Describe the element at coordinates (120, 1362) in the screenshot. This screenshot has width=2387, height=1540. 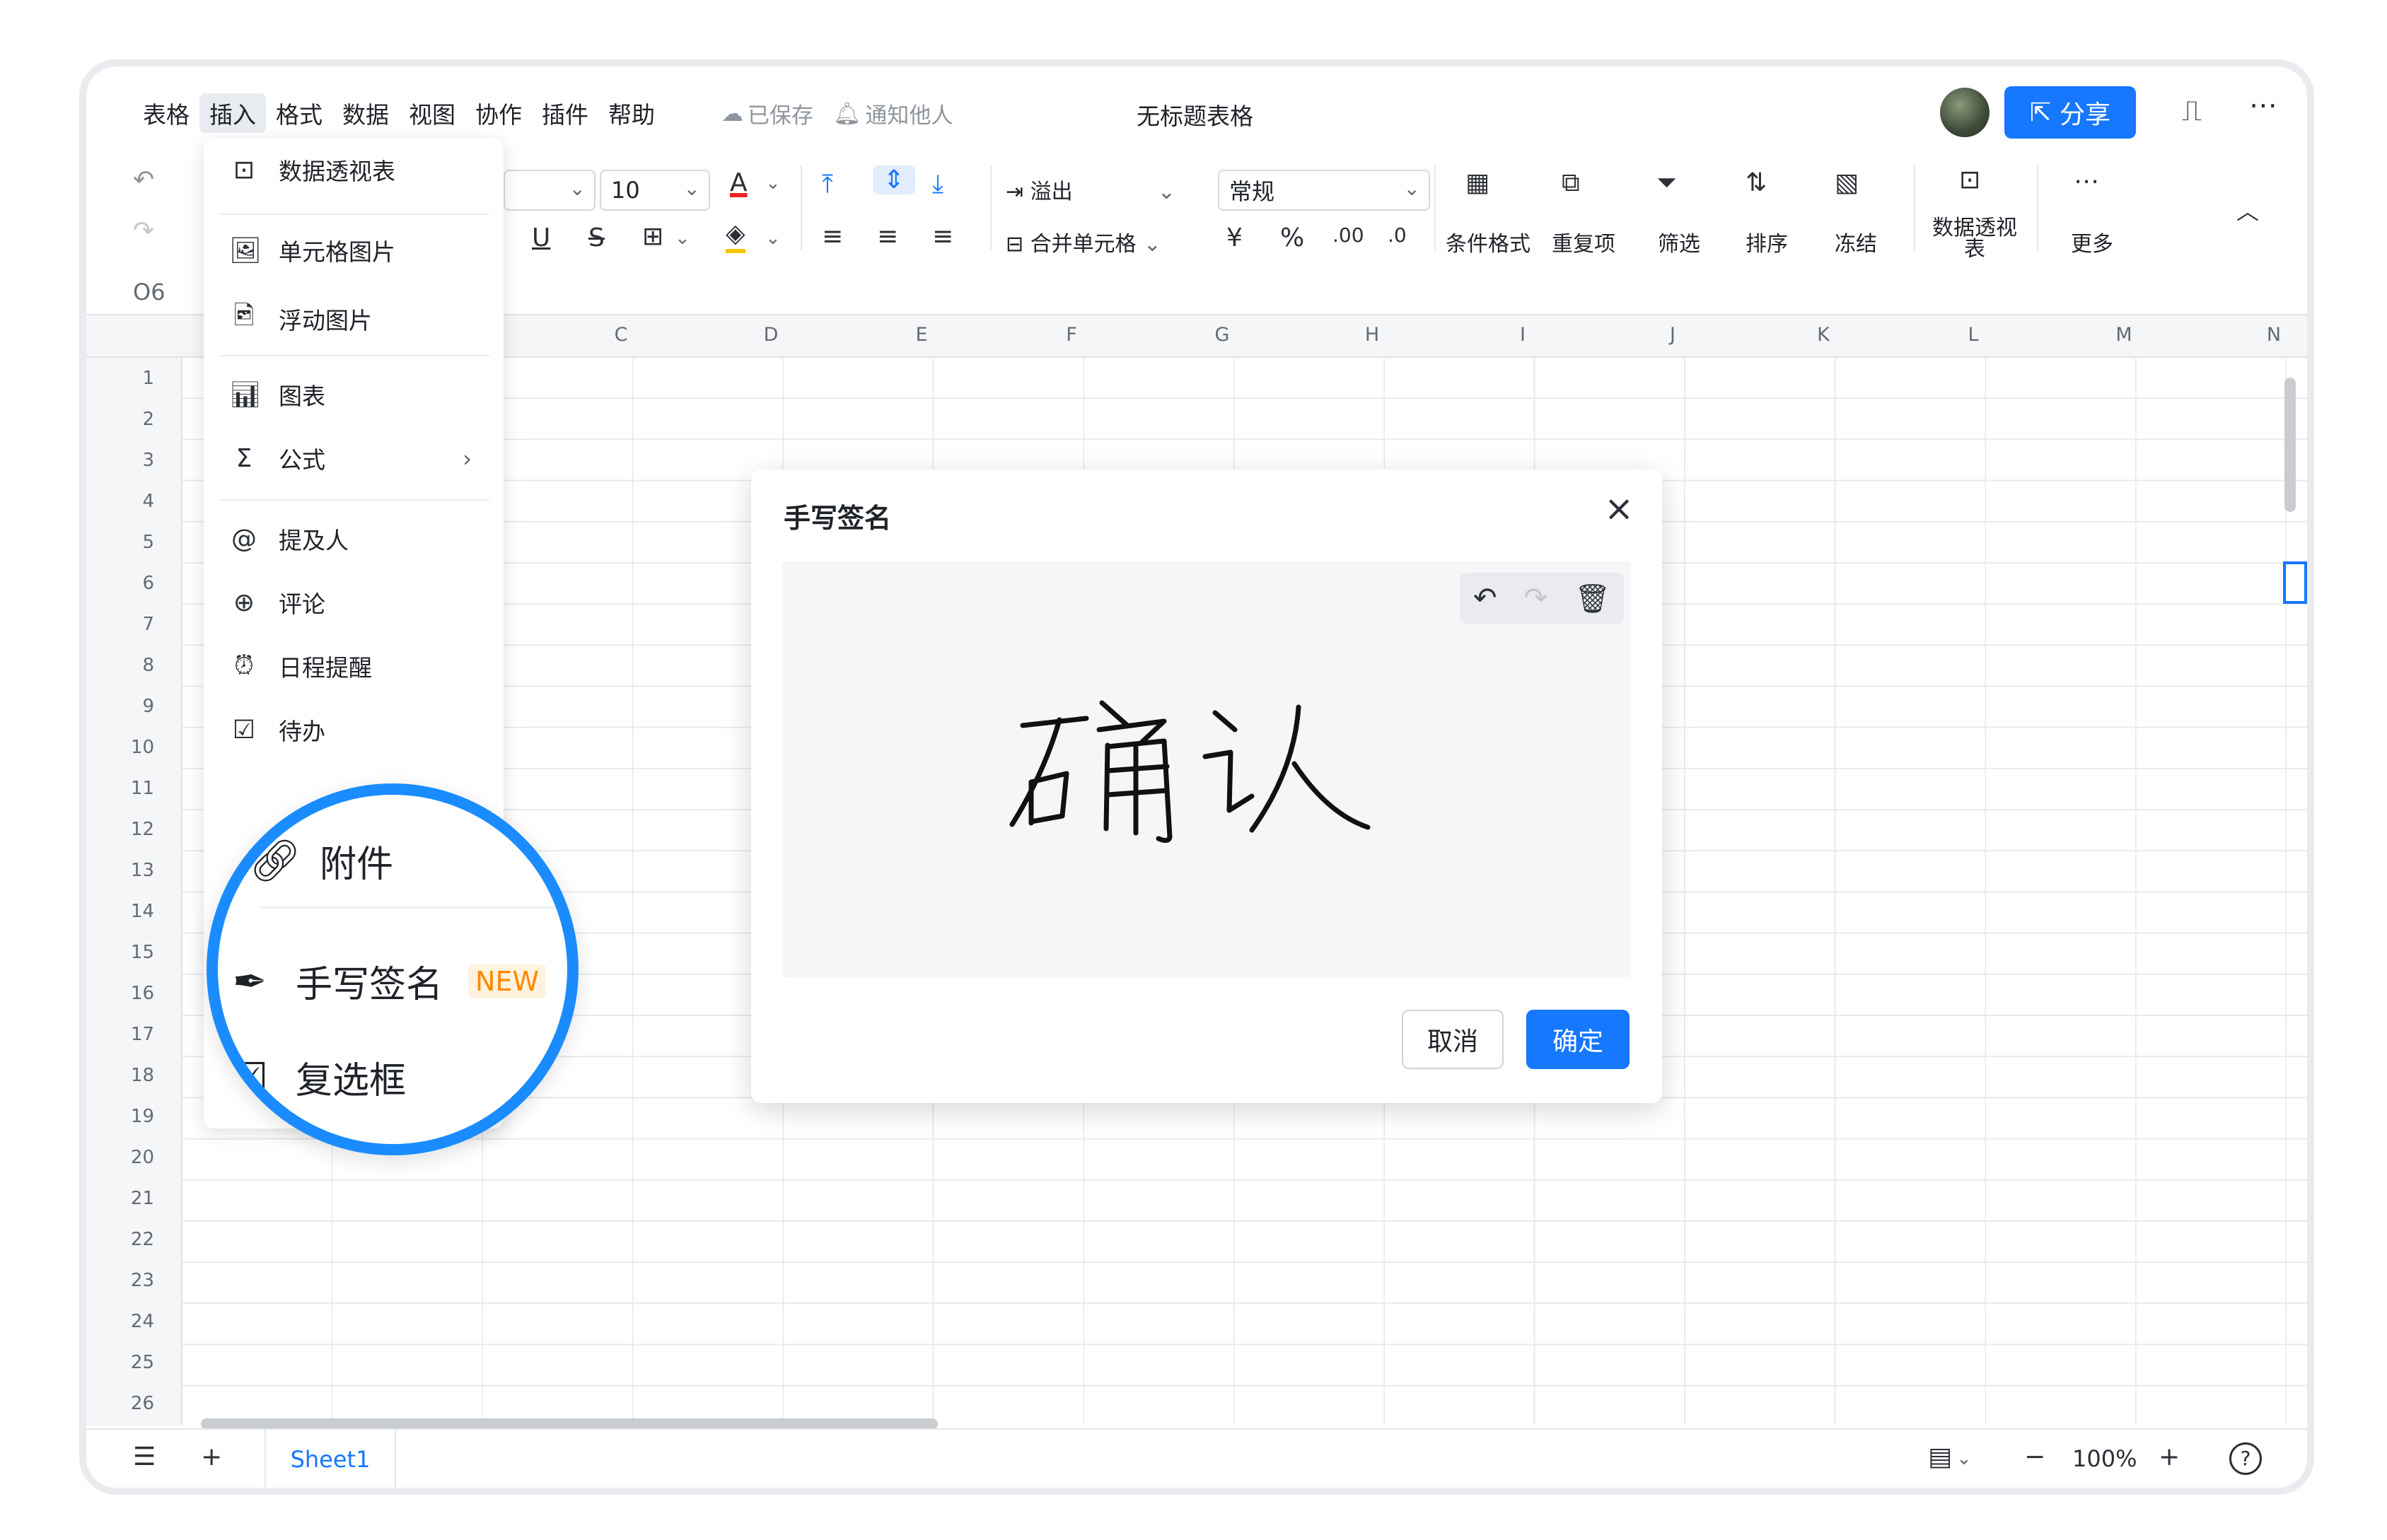
I see `row-header-cell: 25` at that location.